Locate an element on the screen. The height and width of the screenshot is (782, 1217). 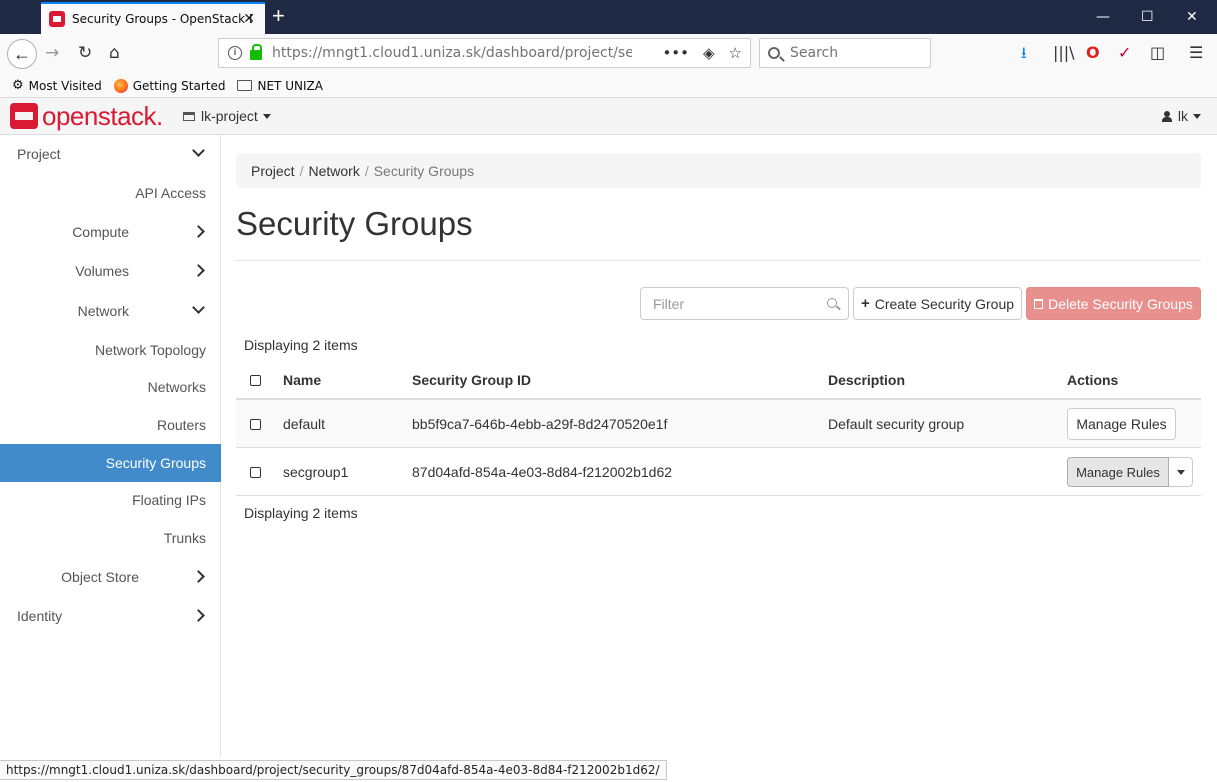
browser-tab: Security Groups - OpenStack Da ✕ is located at coordinates (153, 18).